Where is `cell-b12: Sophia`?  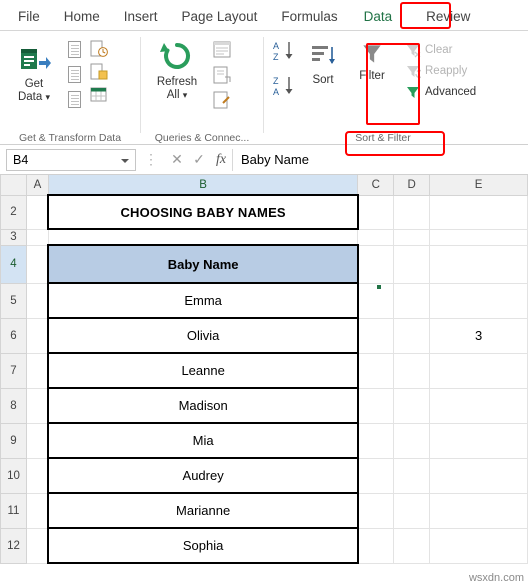
cell-b12: Sophia is located at coordinates (203, 545).